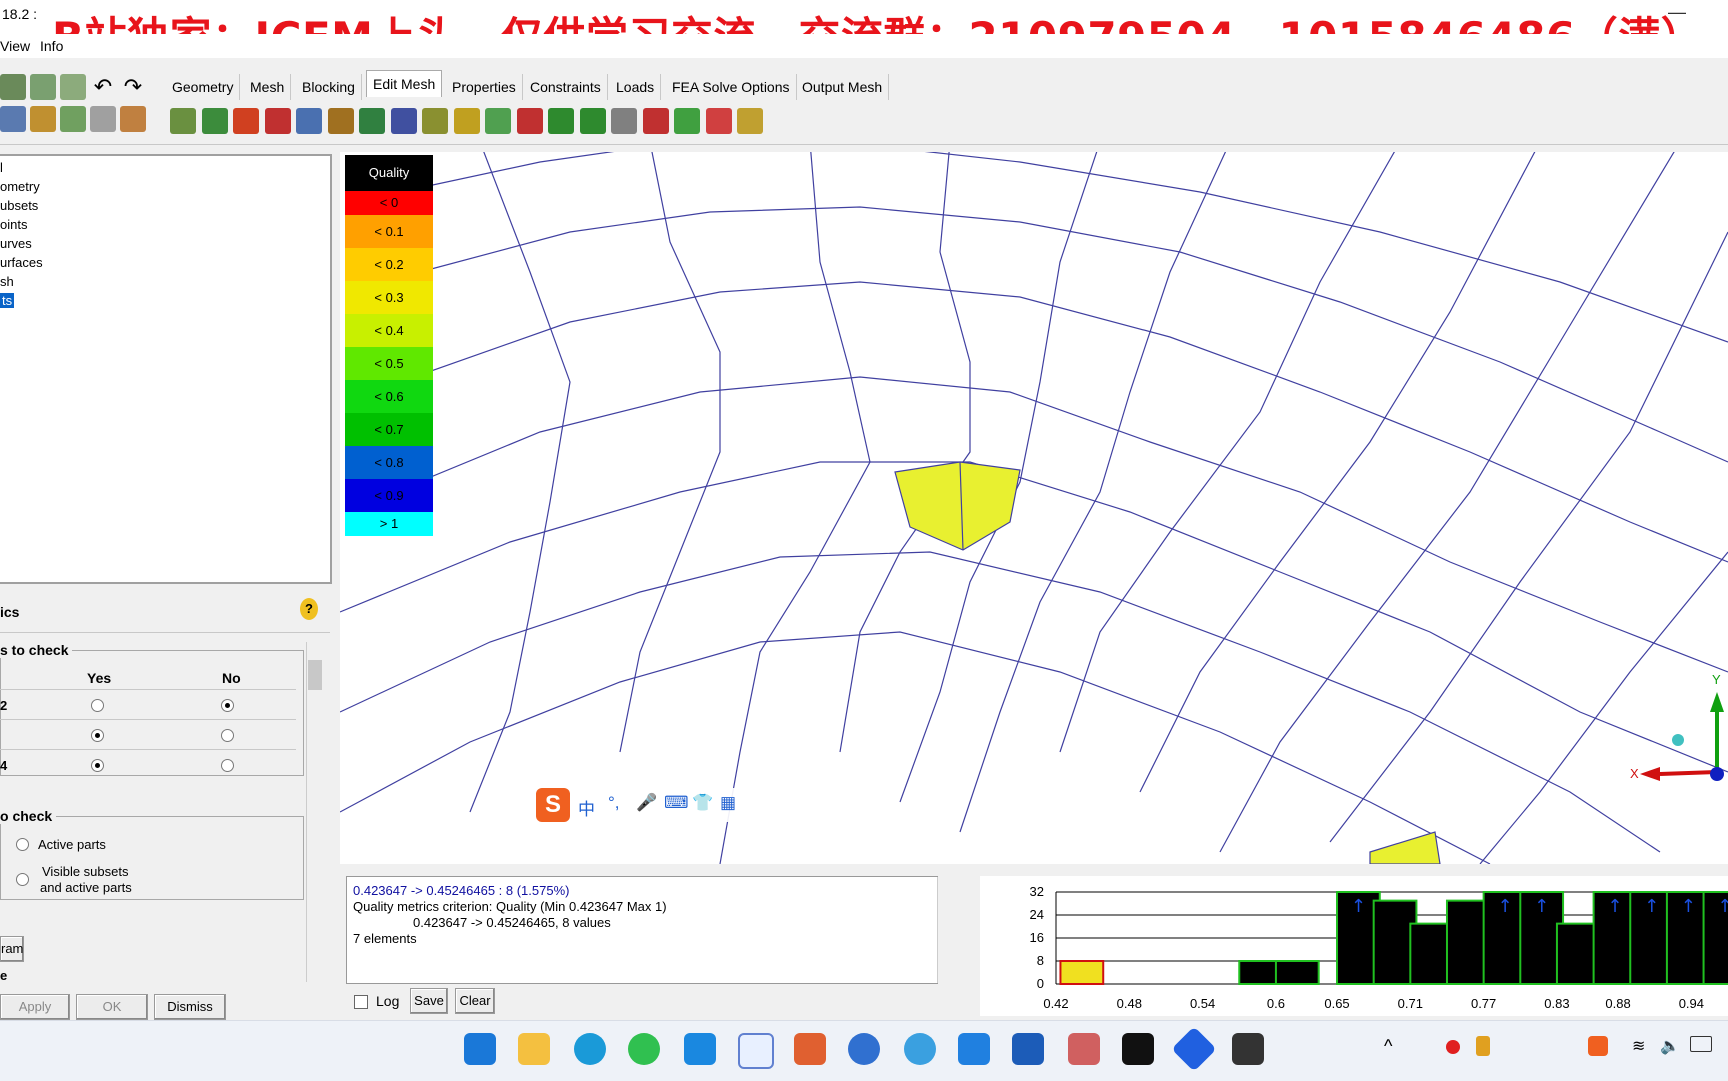  Describe the element at coordinates (389, 462) in the screenshot. I see `legend-item: < 0.8` at that location.